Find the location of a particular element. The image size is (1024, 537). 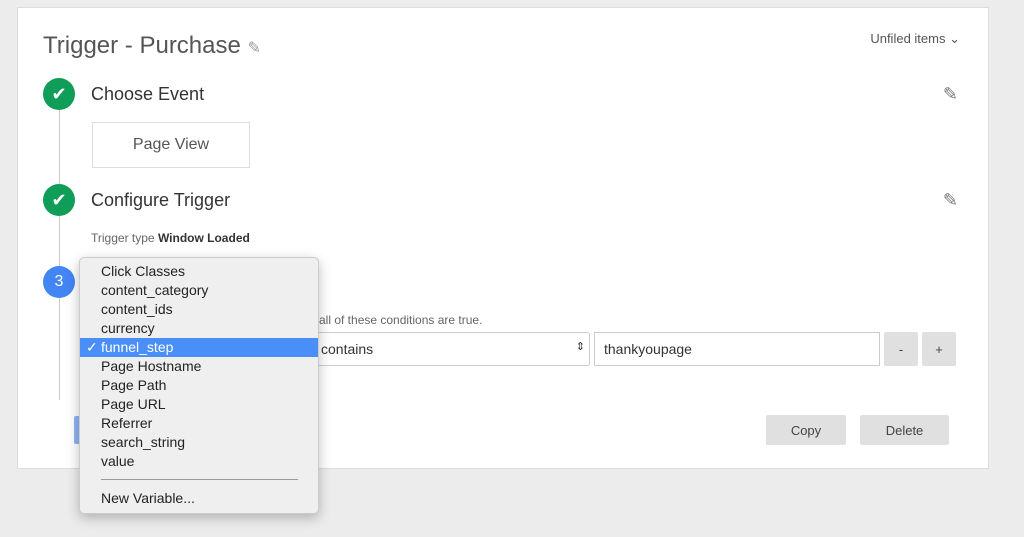

remove-condition-button: - is located at coordinates (901, 349).